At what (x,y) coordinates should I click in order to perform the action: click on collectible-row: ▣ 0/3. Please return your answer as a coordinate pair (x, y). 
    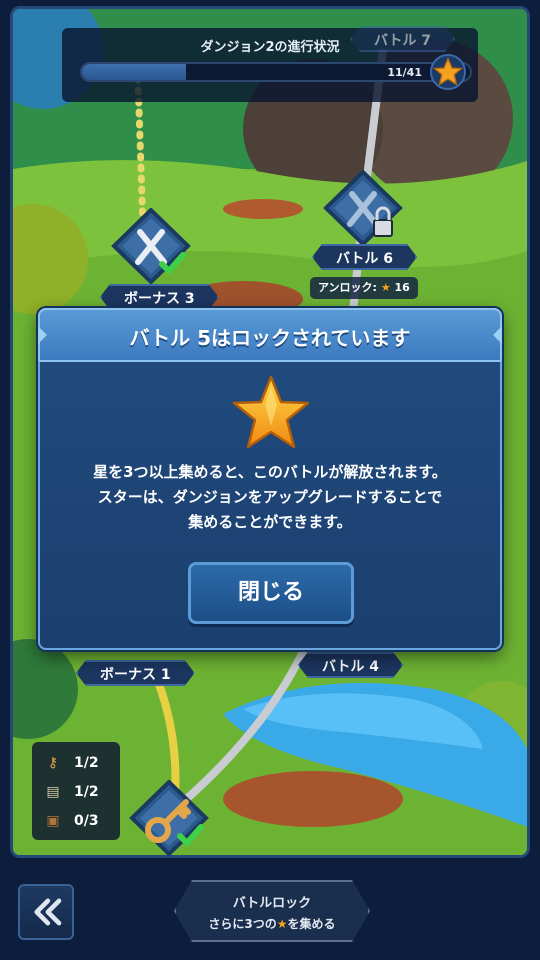
    Looking at the image, I should click on (76, 820).